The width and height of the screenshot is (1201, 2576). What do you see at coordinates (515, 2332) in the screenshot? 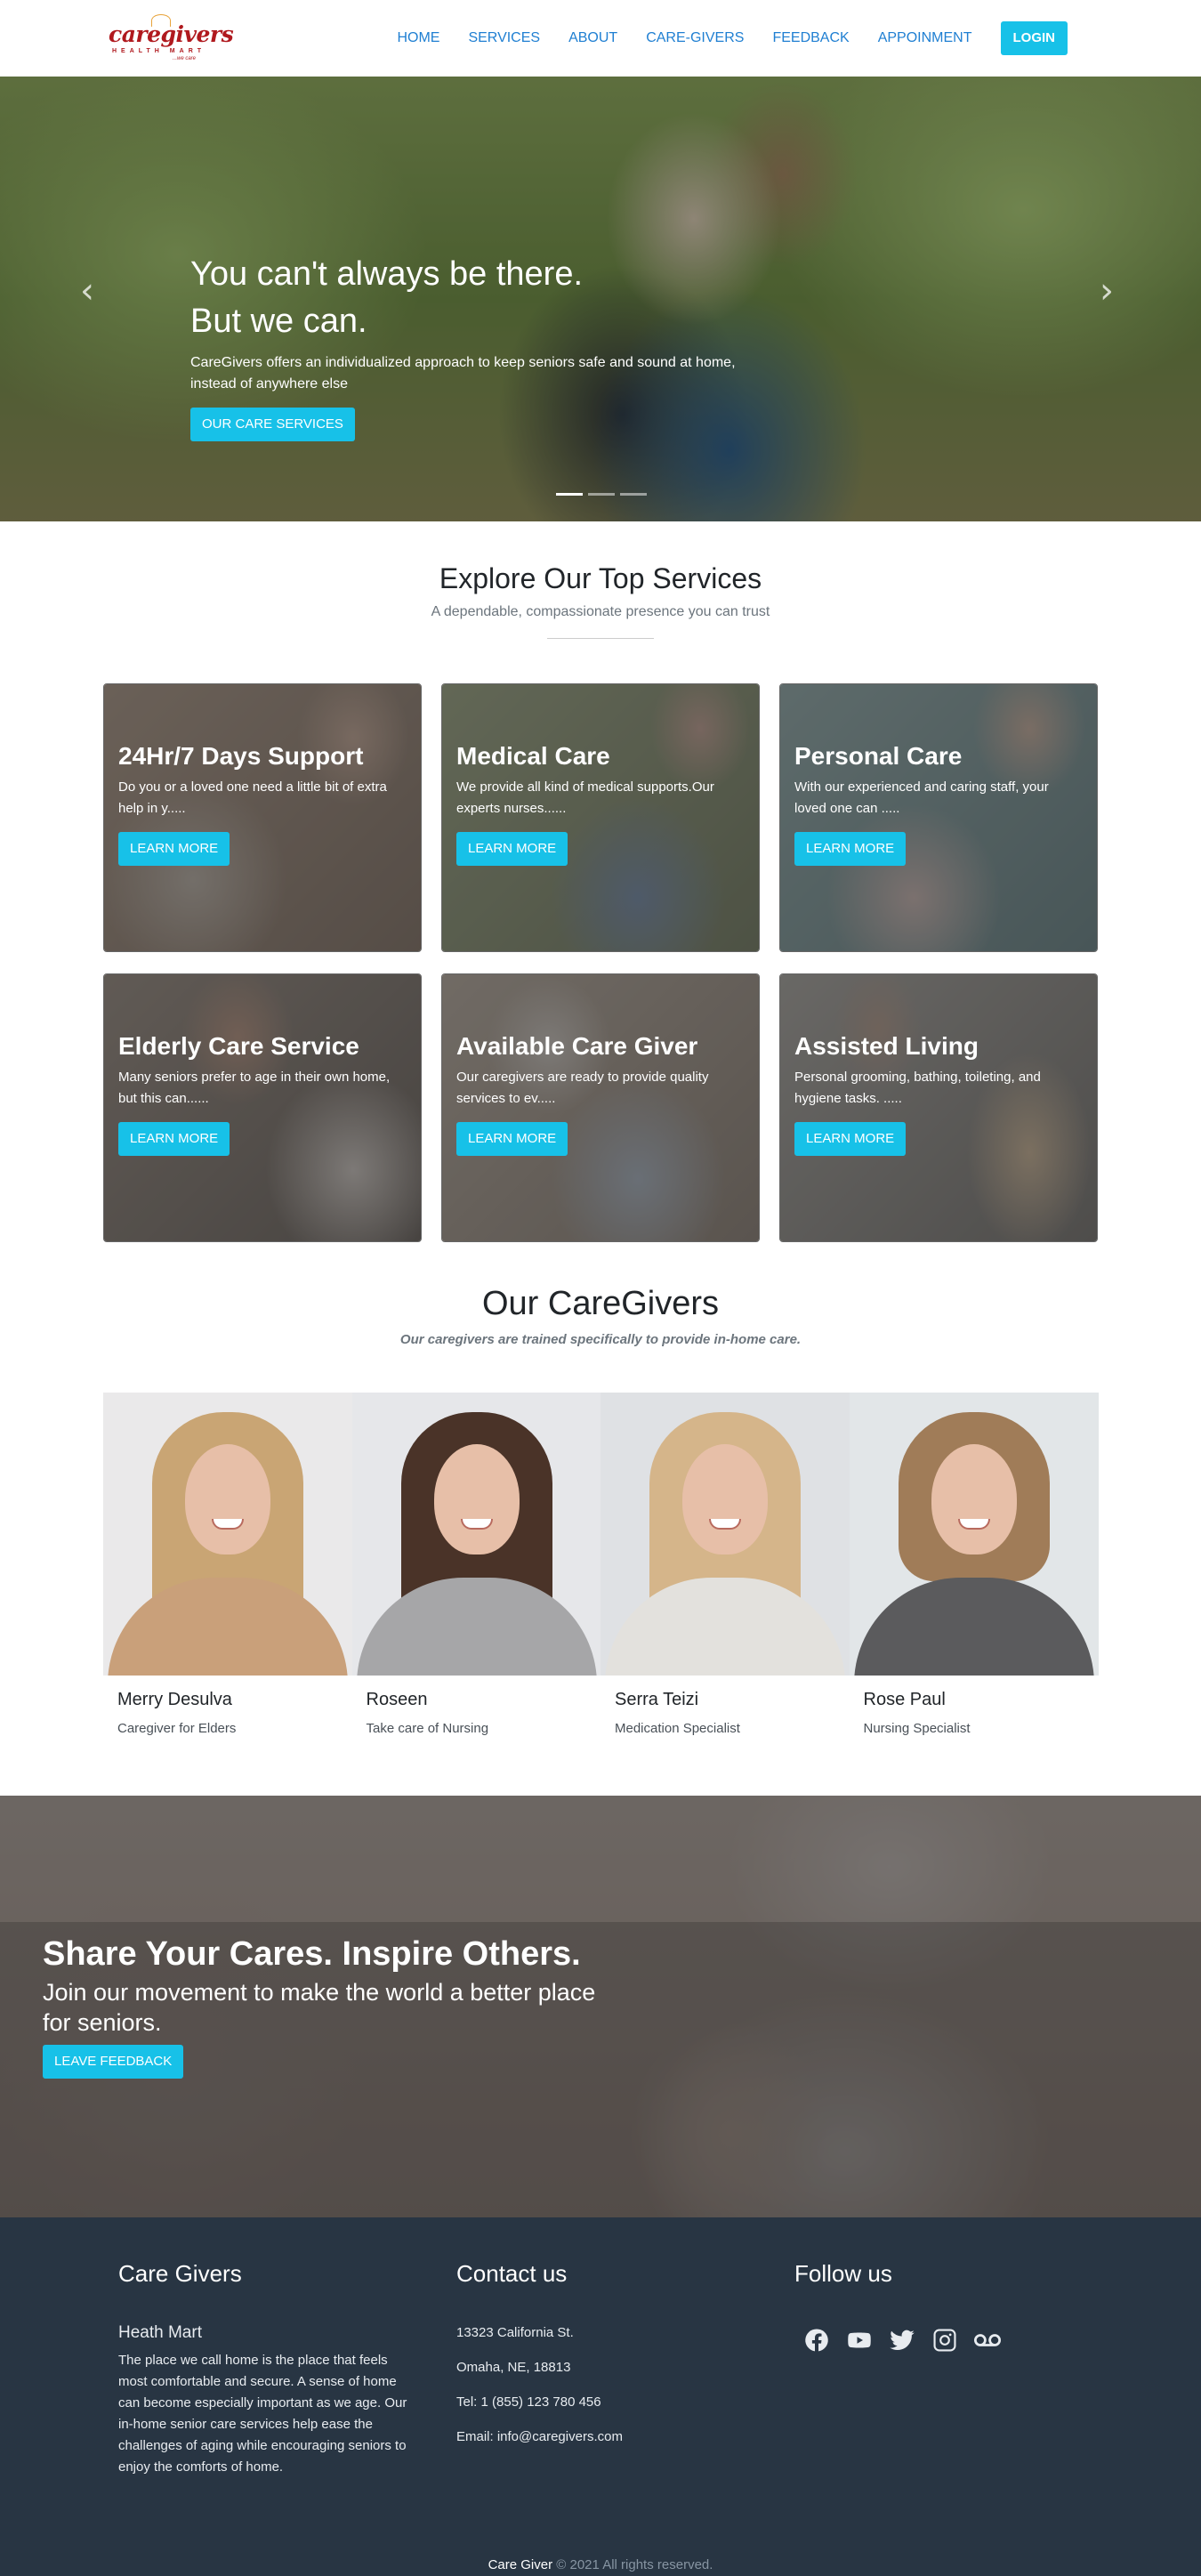
I see `contact-address-line1: 13323 California St.` at bounding box center [515, 2332].